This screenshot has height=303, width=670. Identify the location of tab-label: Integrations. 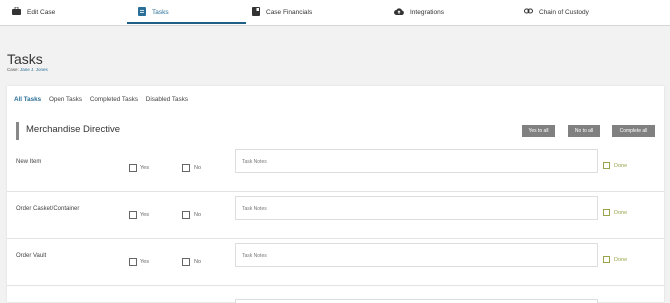
(427, 12).